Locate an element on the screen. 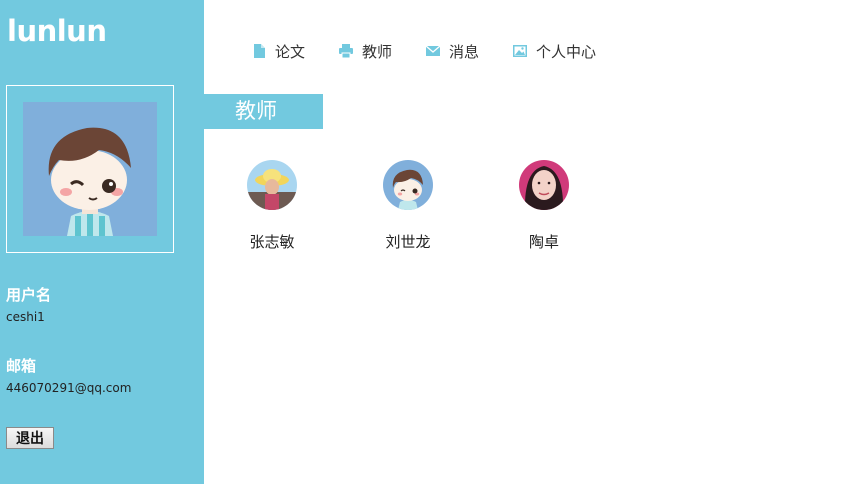 The width and height of the screenshot is (862, 484). nav-item-papers: 论文 is located at coordinates (278, 51).